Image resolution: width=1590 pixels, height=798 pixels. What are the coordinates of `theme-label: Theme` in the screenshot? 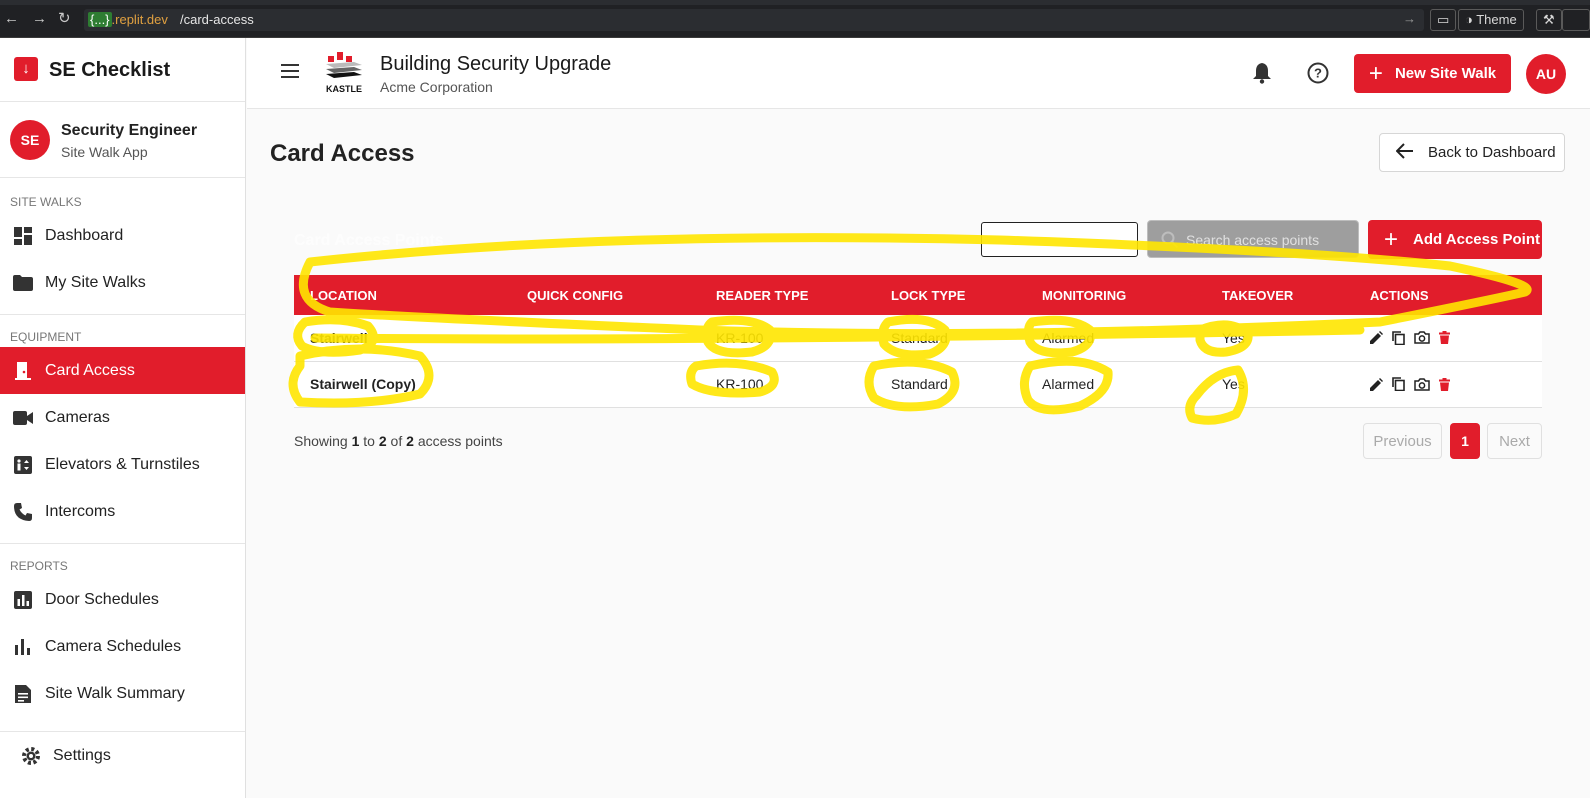 It's located at (1496, 19).